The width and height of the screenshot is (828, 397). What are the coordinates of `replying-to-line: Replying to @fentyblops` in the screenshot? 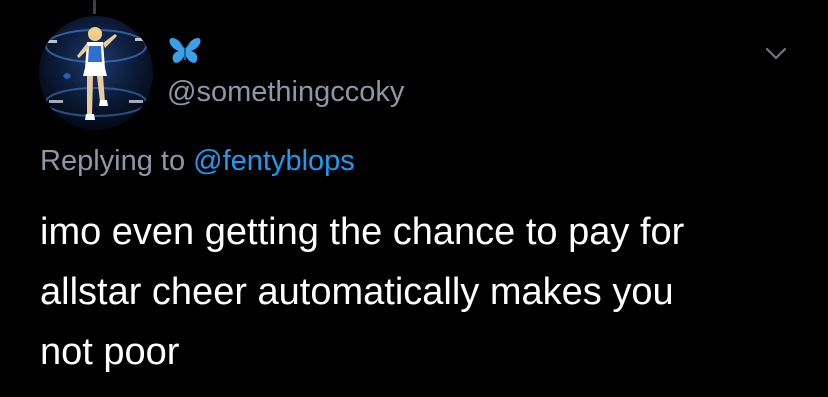 It's located at (197, 161).